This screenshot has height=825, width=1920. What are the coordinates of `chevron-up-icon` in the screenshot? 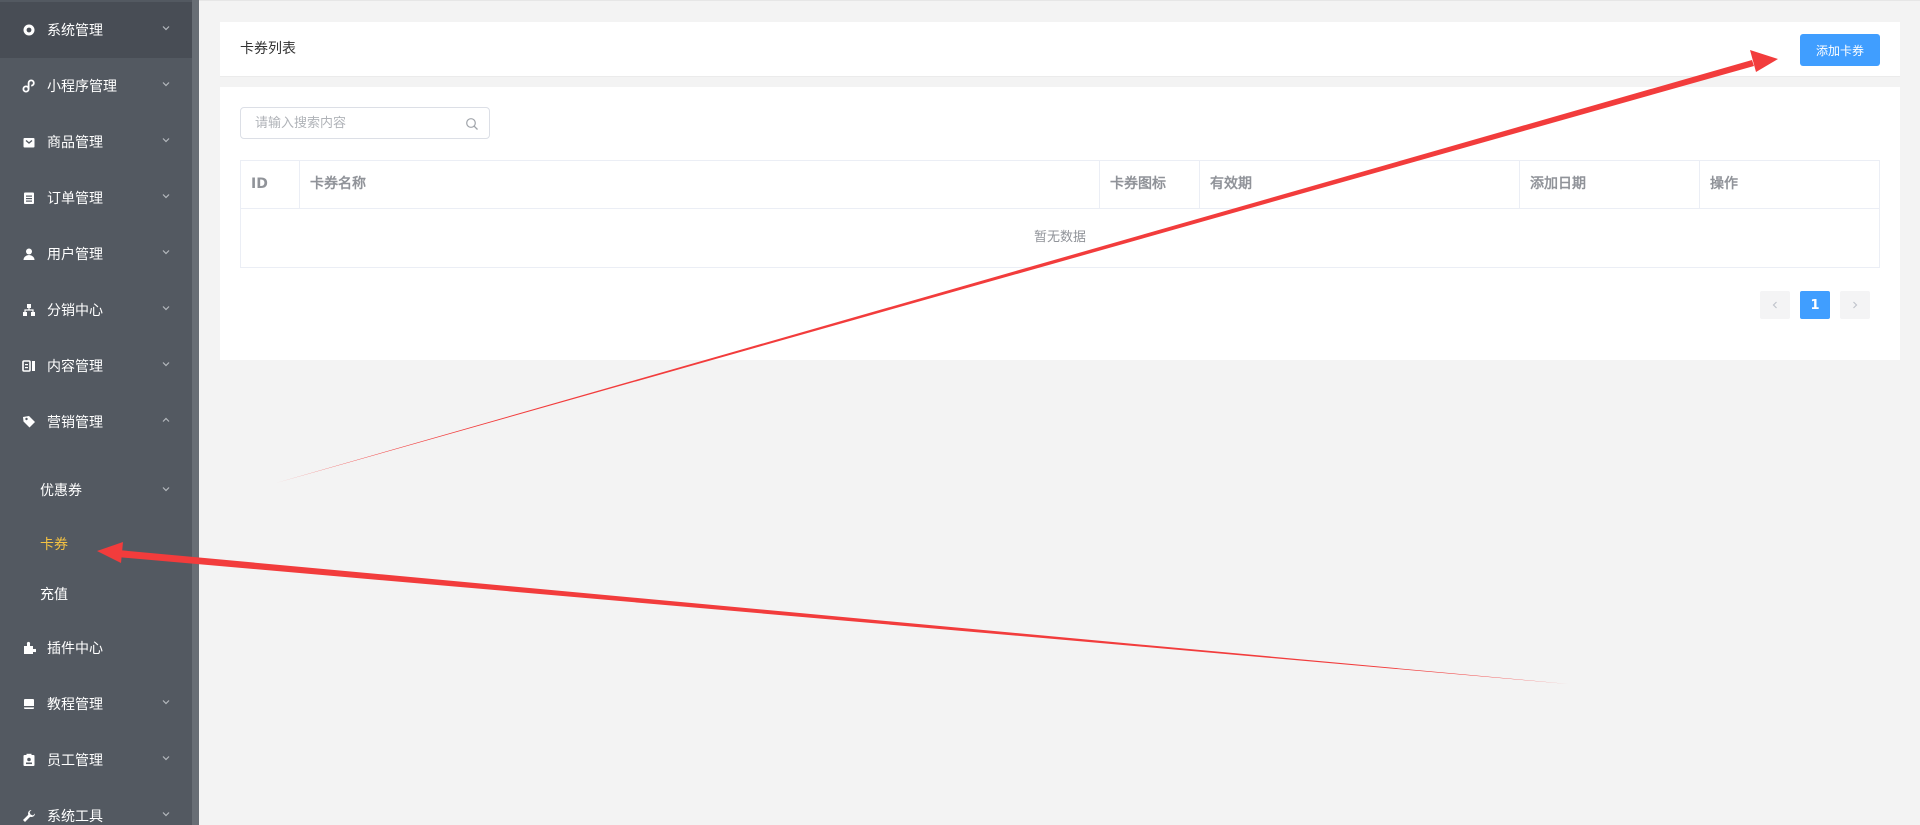 It's located at (166, 419).